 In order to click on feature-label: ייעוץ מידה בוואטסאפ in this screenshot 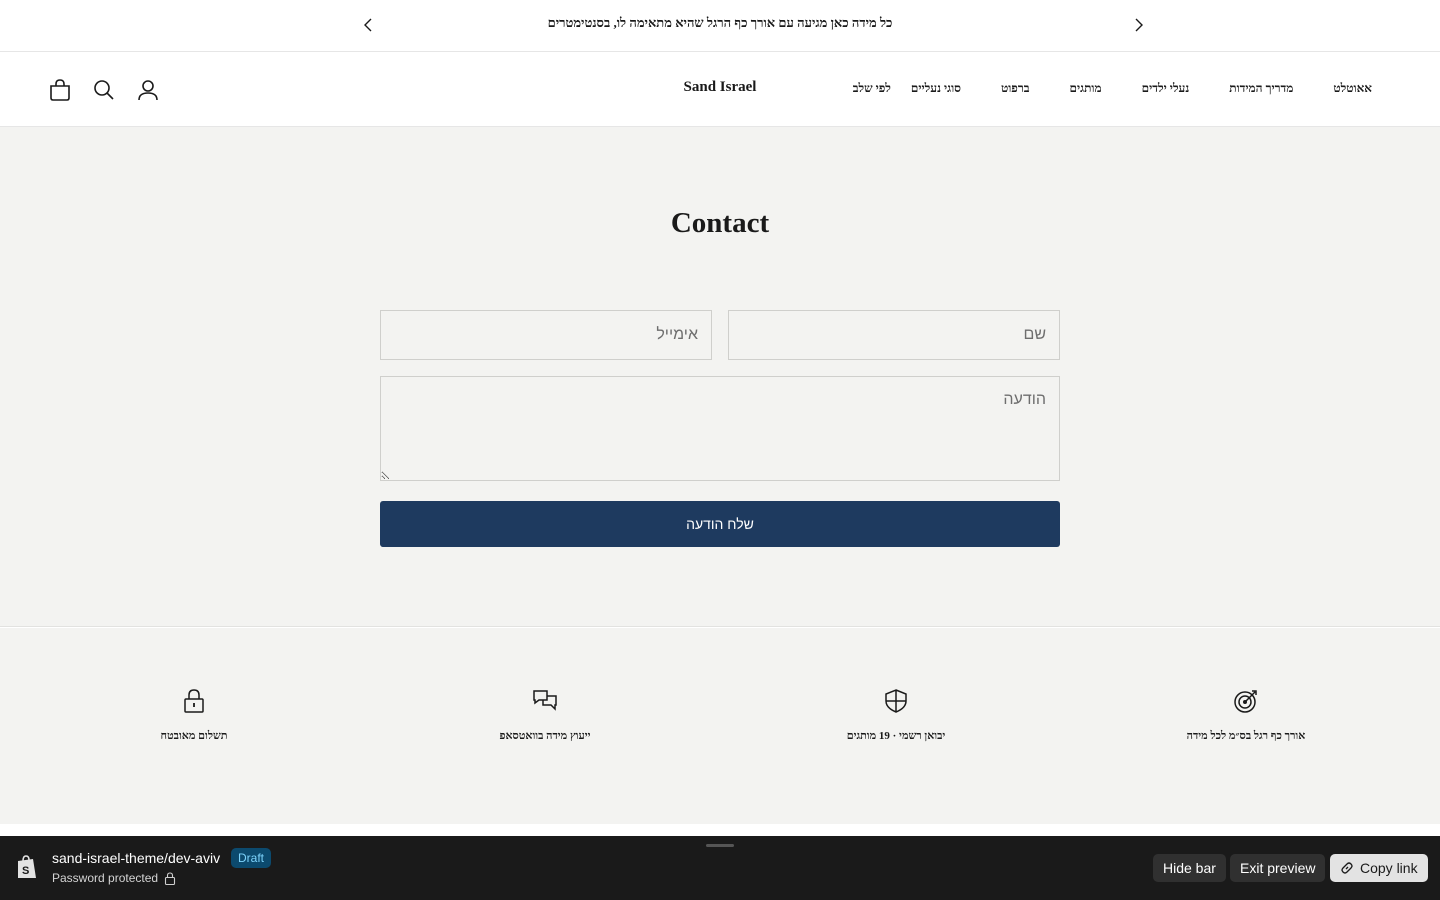, I will do `click(545, 736)`.